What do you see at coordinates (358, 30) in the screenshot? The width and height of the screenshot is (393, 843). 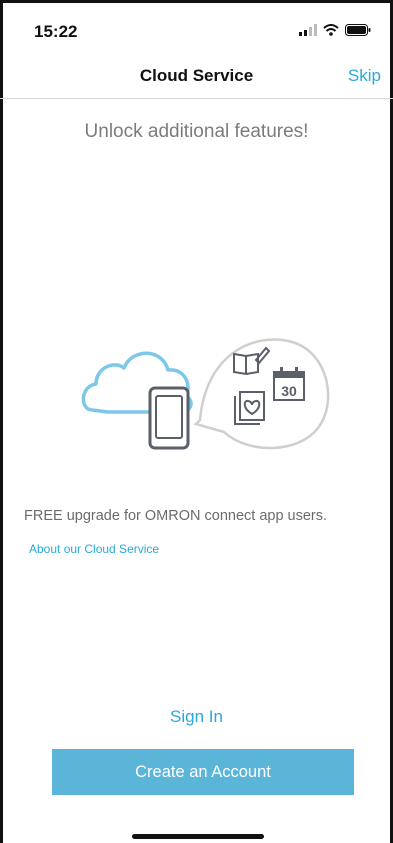 I see `battery-icon` at bounding box center [358, 30].